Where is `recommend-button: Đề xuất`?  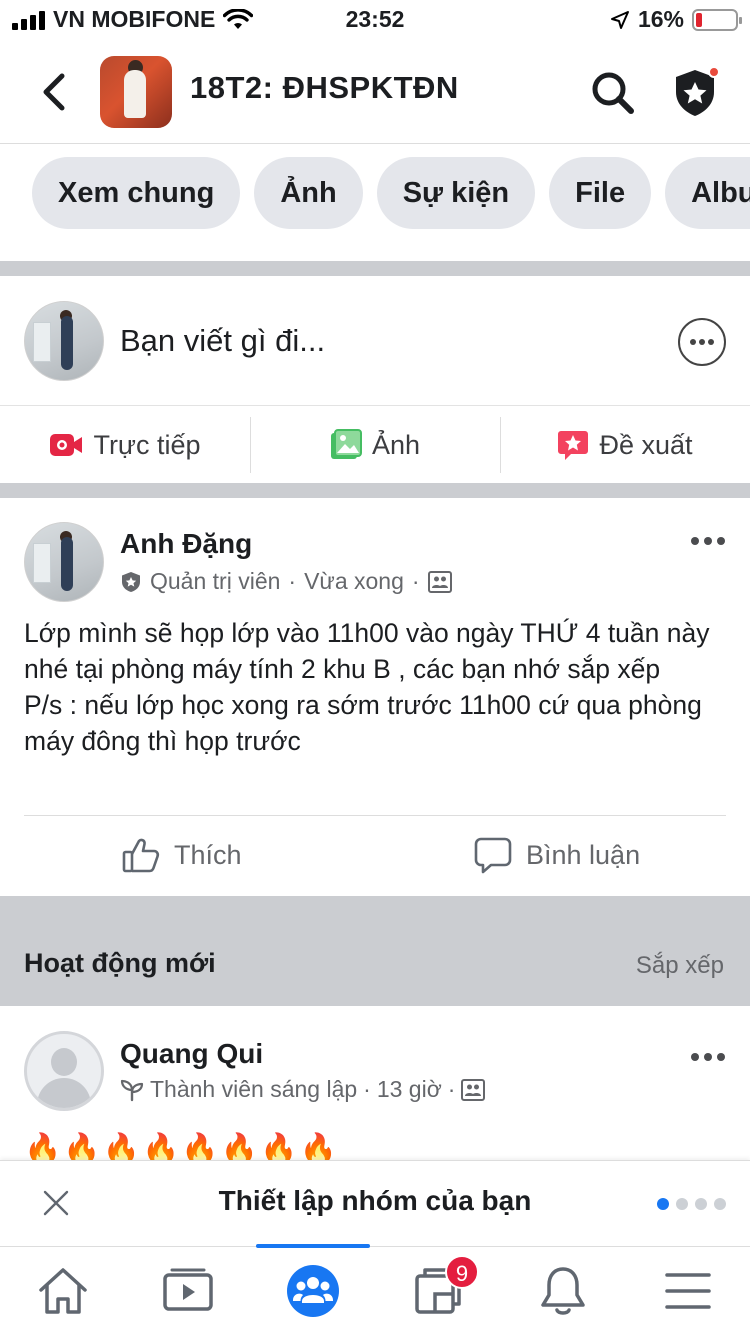 recommend-button: Đề xuất is located at coordinates (625, 445).